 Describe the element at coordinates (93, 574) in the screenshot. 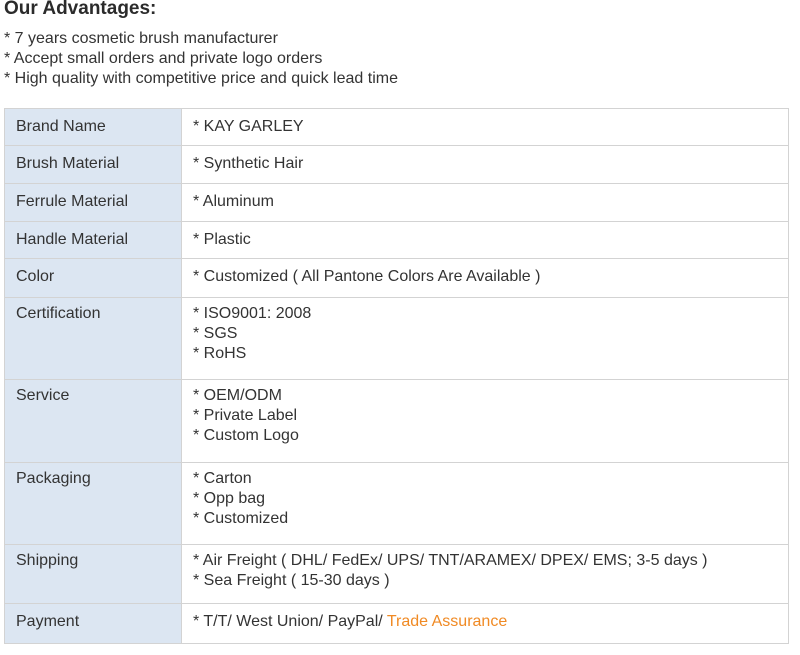

I see `spec-label: Shipping` at that location.